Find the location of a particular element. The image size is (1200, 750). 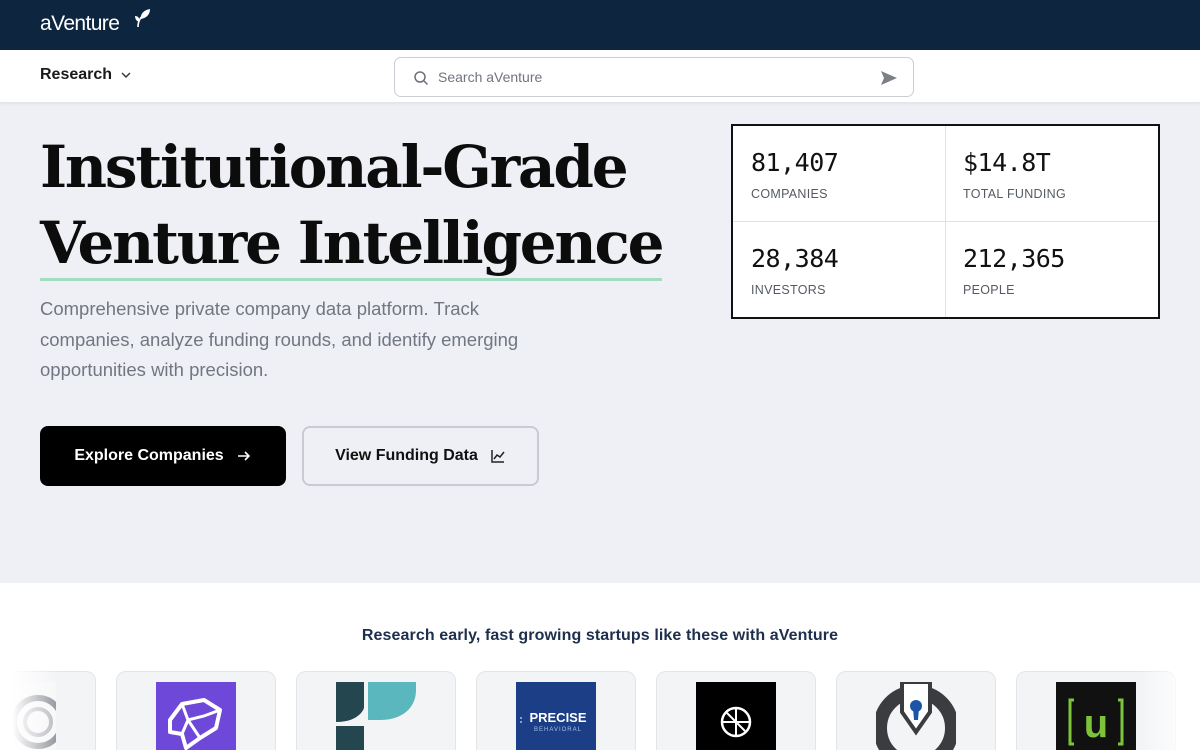

svg-text: PRECISE is located at coordinates (557, 717).